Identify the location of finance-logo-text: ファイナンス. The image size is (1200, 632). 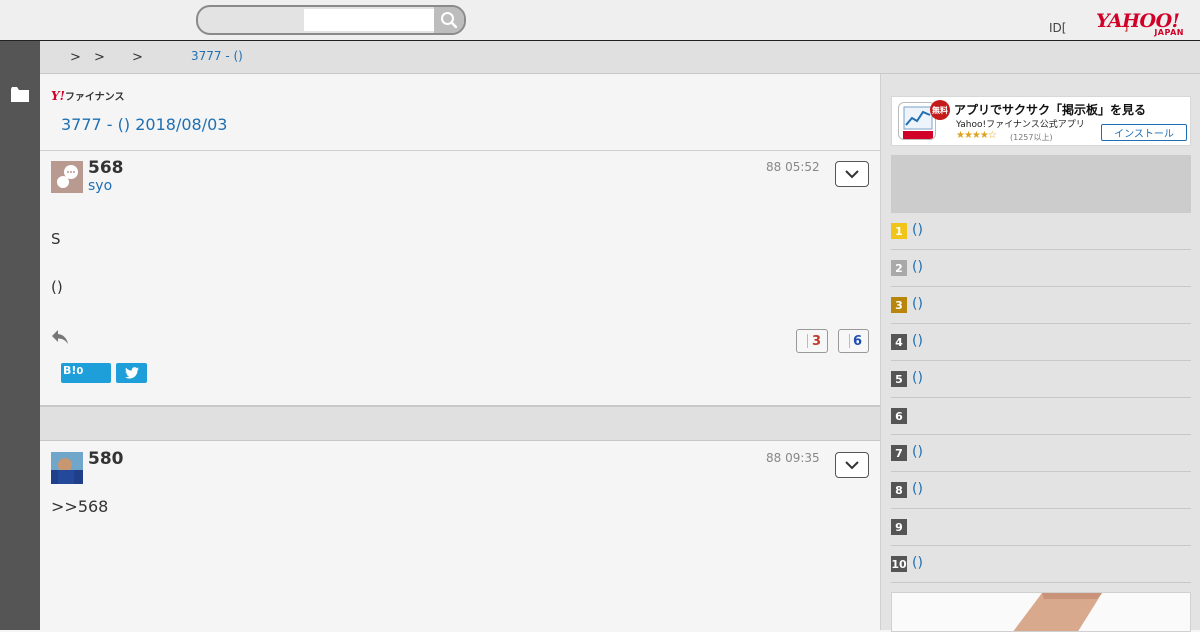
(94, 97).